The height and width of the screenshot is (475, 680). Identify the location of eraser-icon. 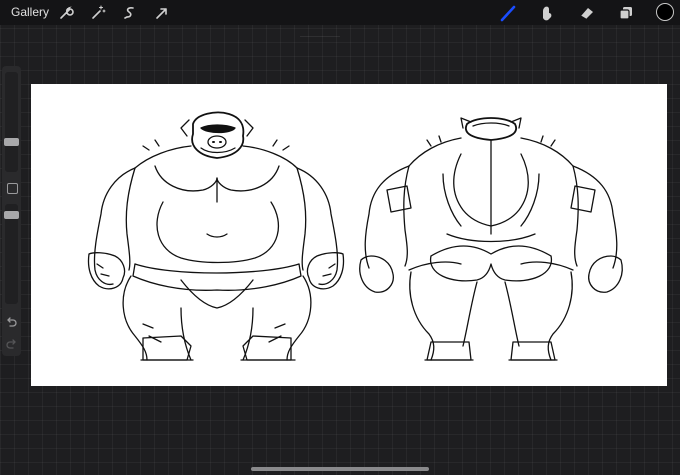
(587, 13).